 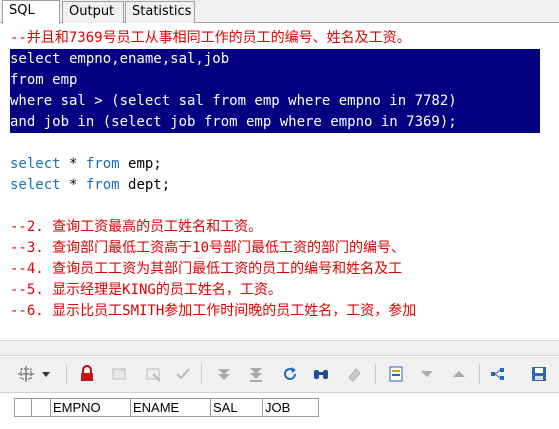 I want to click on tab-statistics-label: Statistics, so click(x=162, y=11).